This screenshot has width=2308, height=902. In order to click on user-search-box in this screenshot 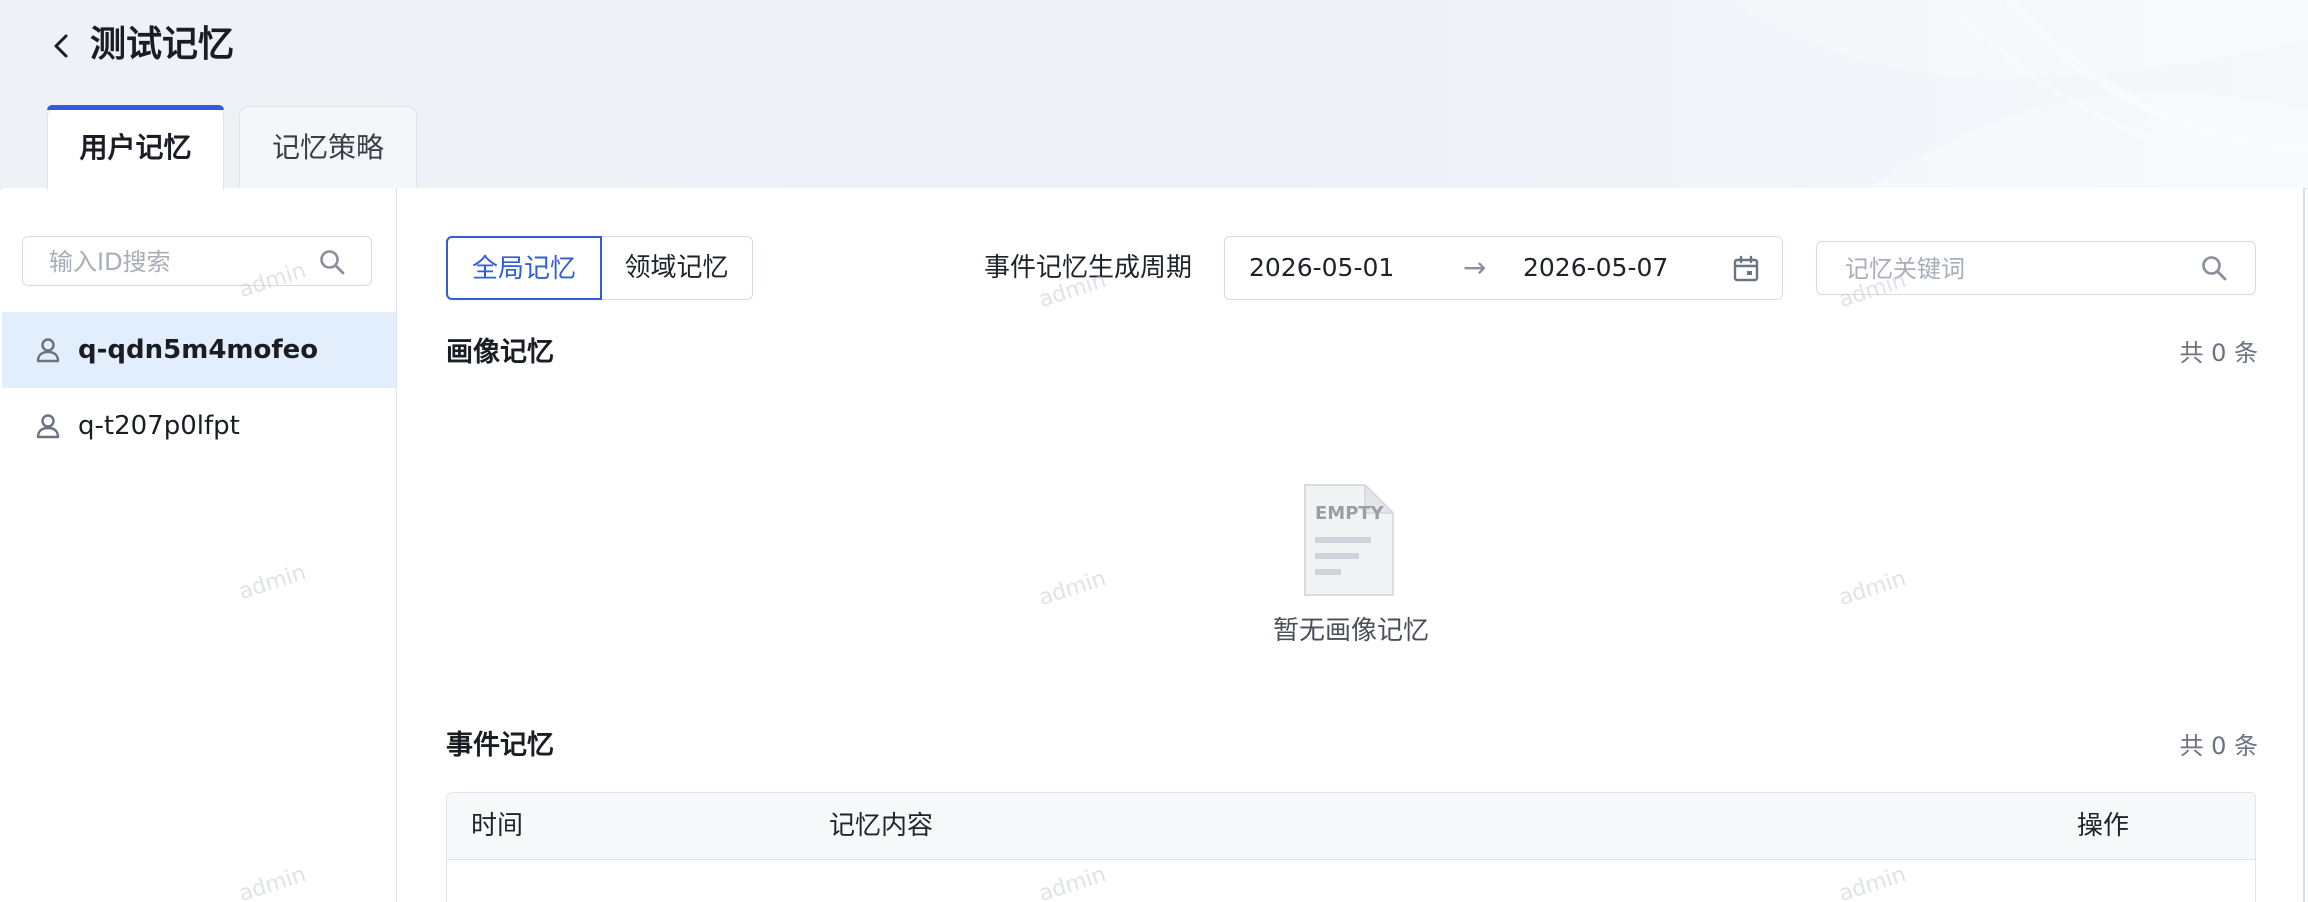, I will do `click(197, 261)`.